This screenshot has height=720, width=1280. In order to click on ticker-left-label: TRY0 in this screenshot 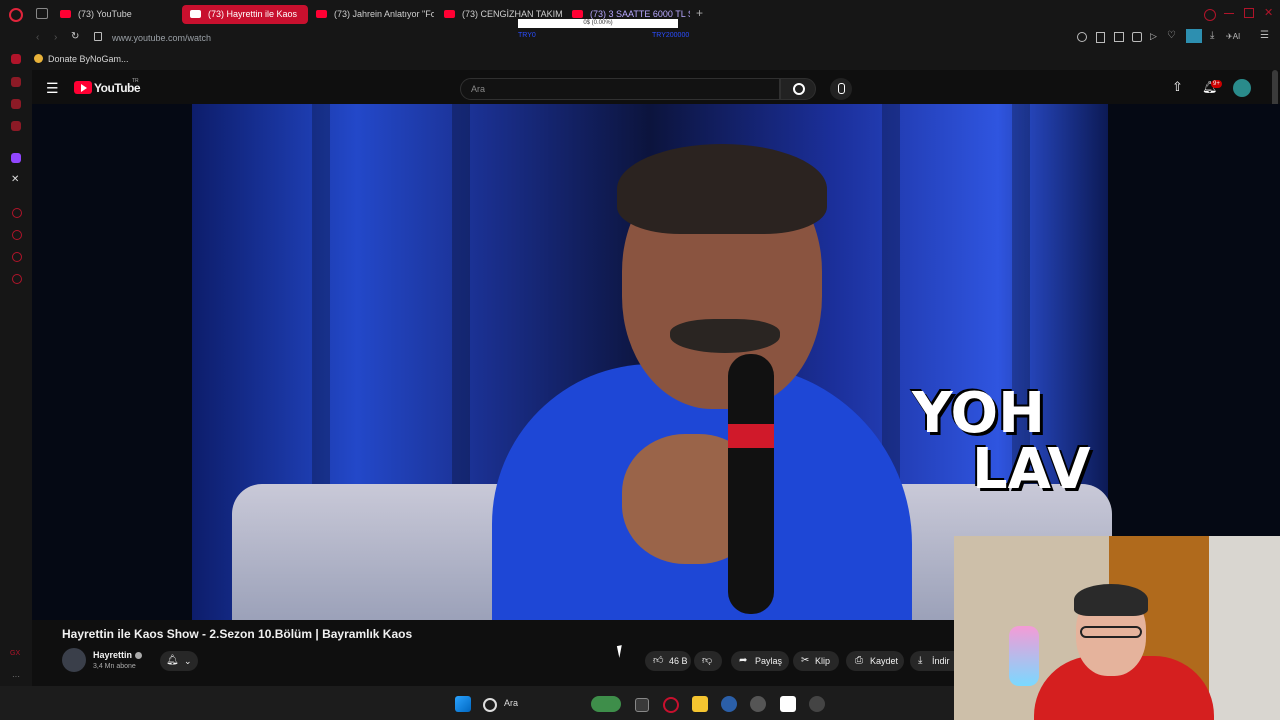, I will do `click(527, 35)`.